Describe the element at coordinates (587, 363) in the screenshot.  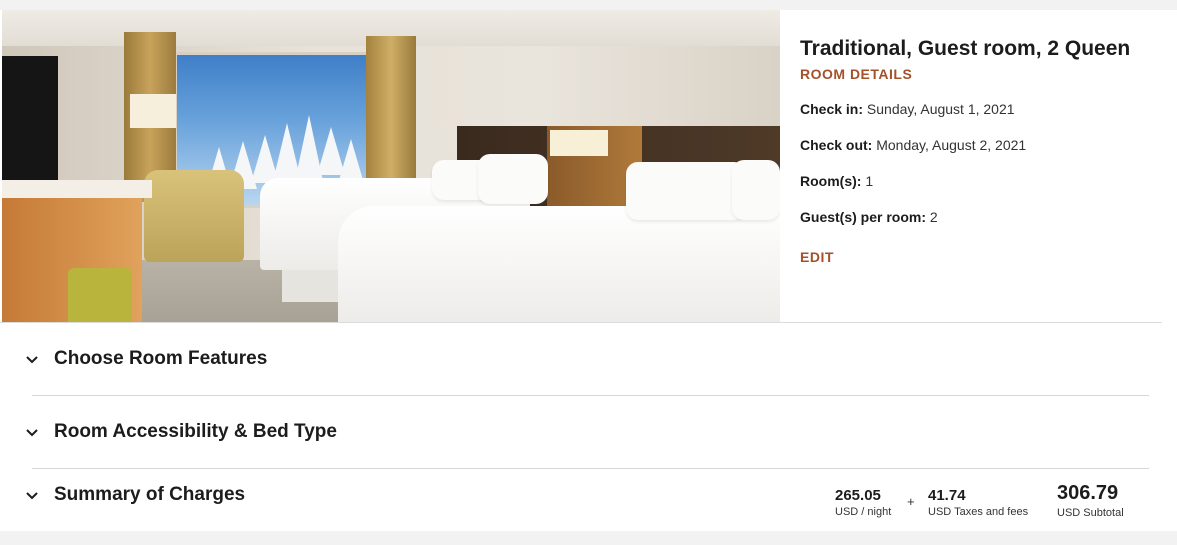
I see `accordion-room-features: Choose Room Features` at that location.